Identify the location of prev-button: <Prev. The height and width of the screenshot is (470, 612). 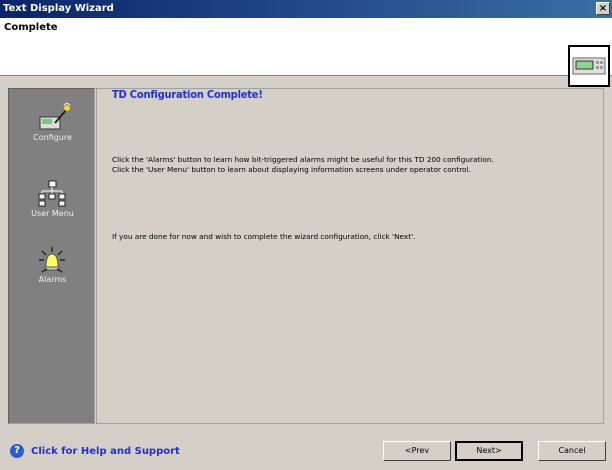
(417, 451).